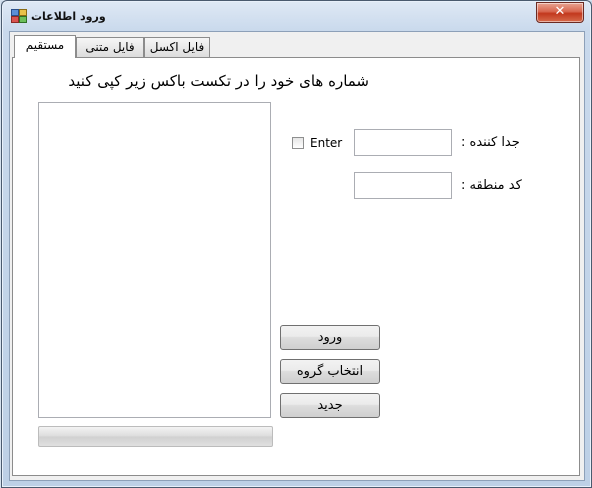  What do you see at coordinates (491, 185) in the screenshot?
I see `area-code-label: کد منطقه :` at bounding box center [491, 185].